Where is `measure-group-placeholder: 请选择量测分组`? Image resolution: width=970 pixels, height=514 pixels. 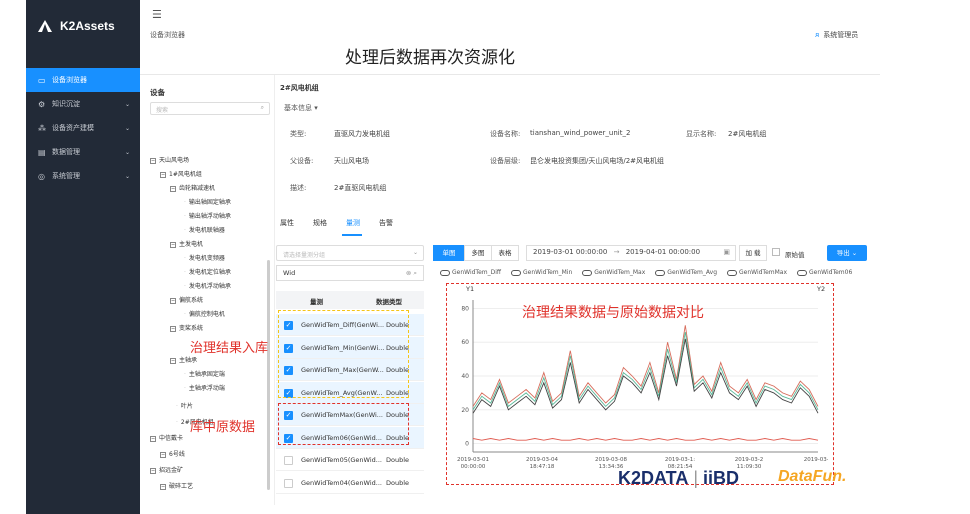
measure-group-placeholder: 请选择量测分组 is located at coordinates (304, 255).